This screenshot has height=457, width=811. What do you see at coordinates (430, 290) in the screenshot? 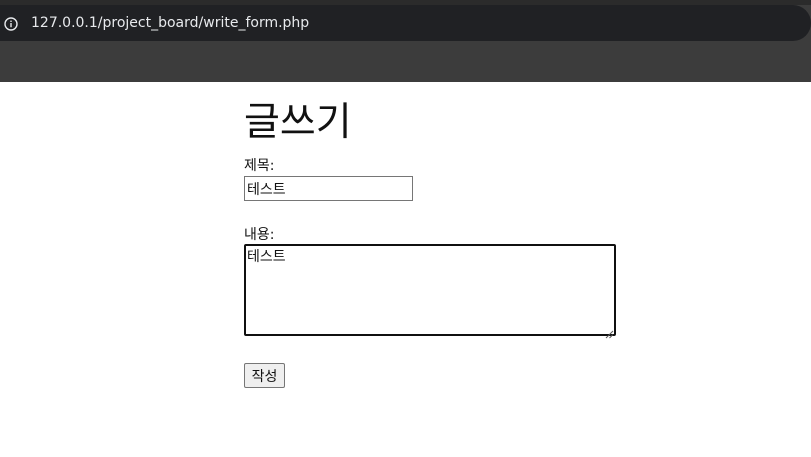
I see `content-textarea: 테스트` at bounding box center [430, 290].